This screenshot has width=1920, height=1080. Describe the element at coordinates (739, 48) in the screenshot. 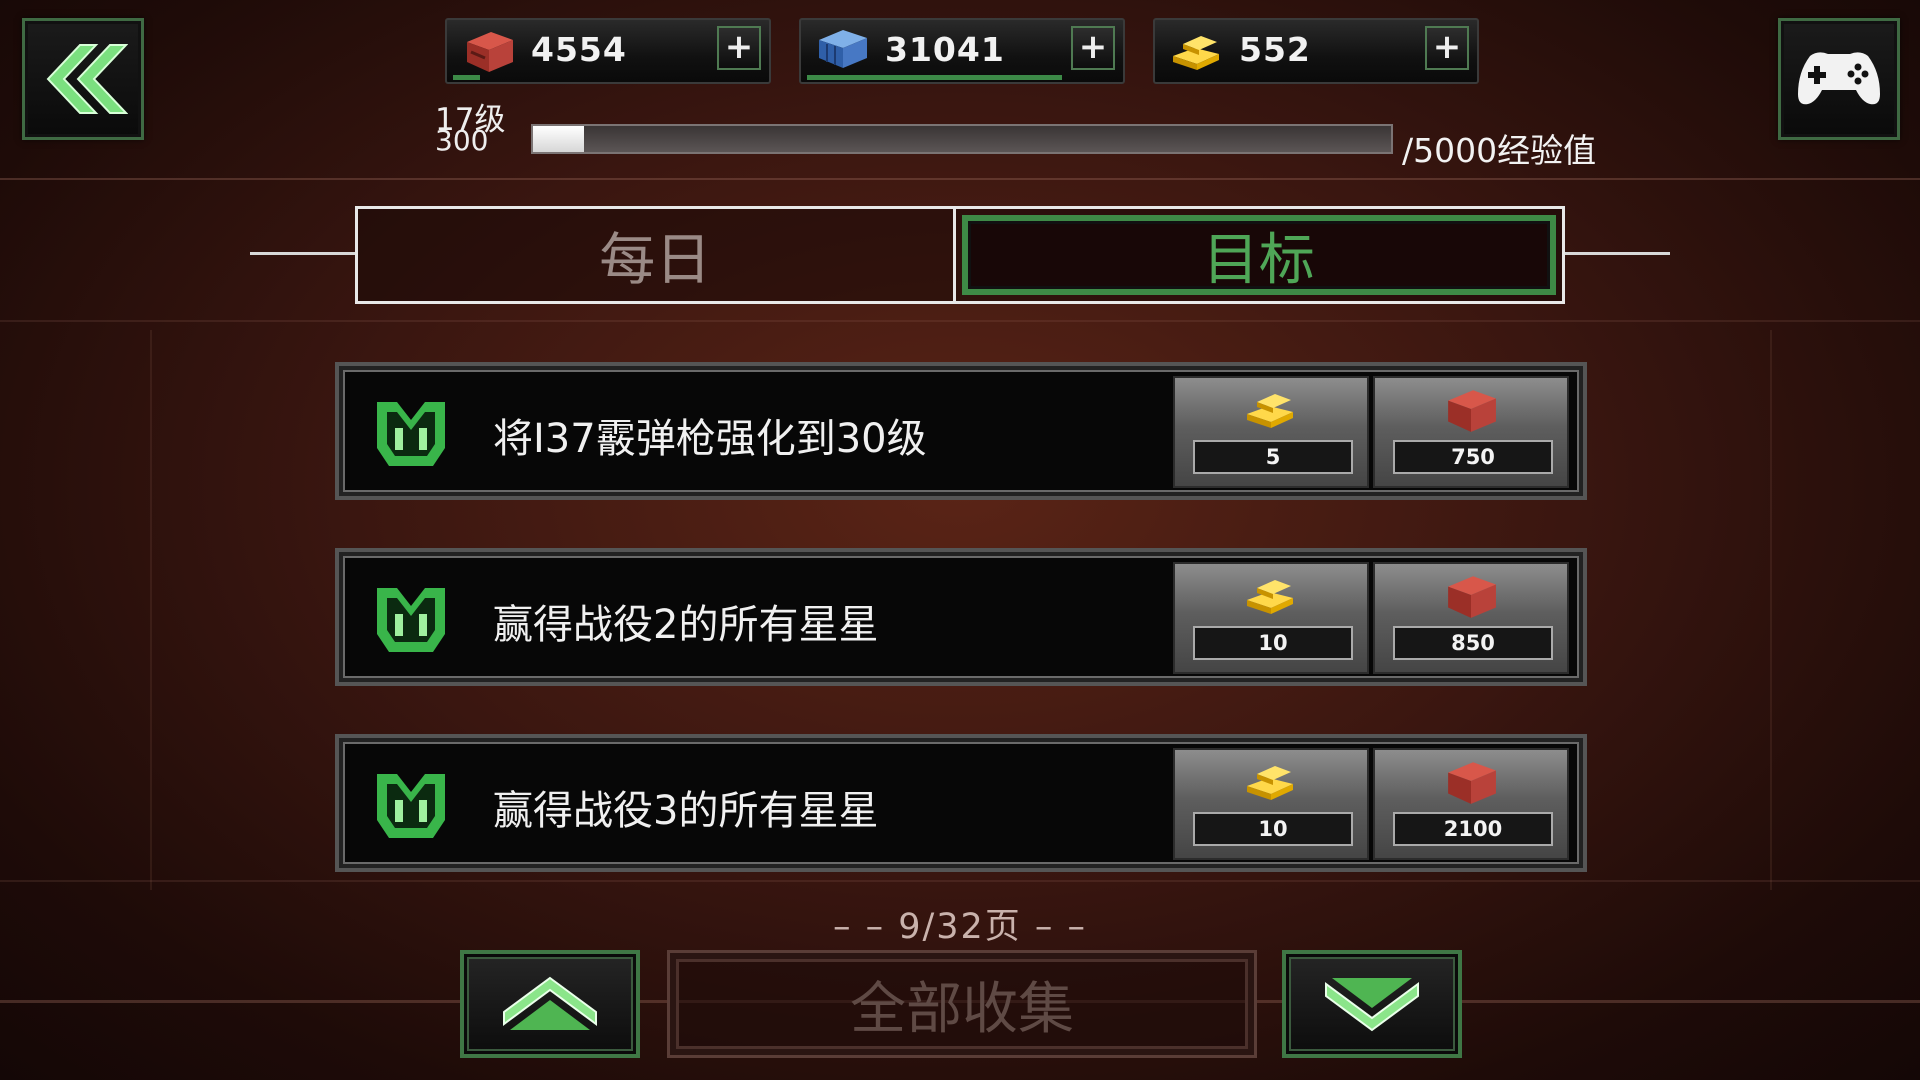

I see `add-red-crates-button: +` at that location.